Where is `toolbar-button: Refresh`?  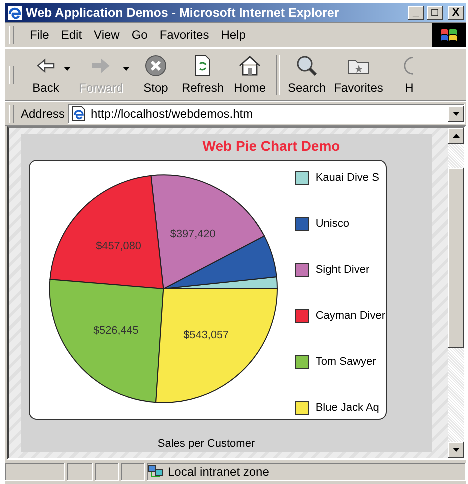
toolbar-button: Refresh is located at coordinates (203, 74).